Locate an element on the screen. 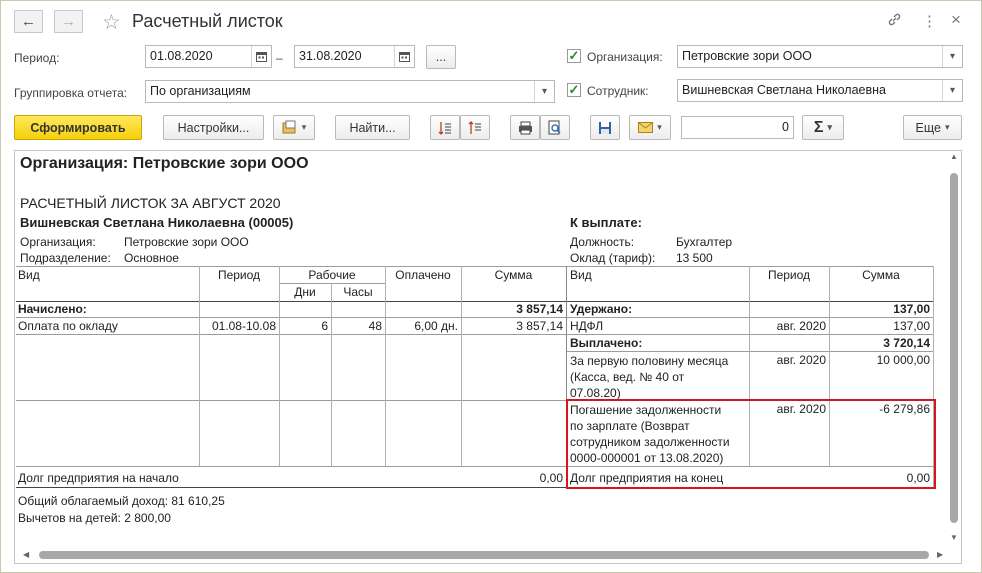 The height and width of the screenshot is (573, 982). accrual-sum: 3 857,14 is located at coordinates (539, 326).